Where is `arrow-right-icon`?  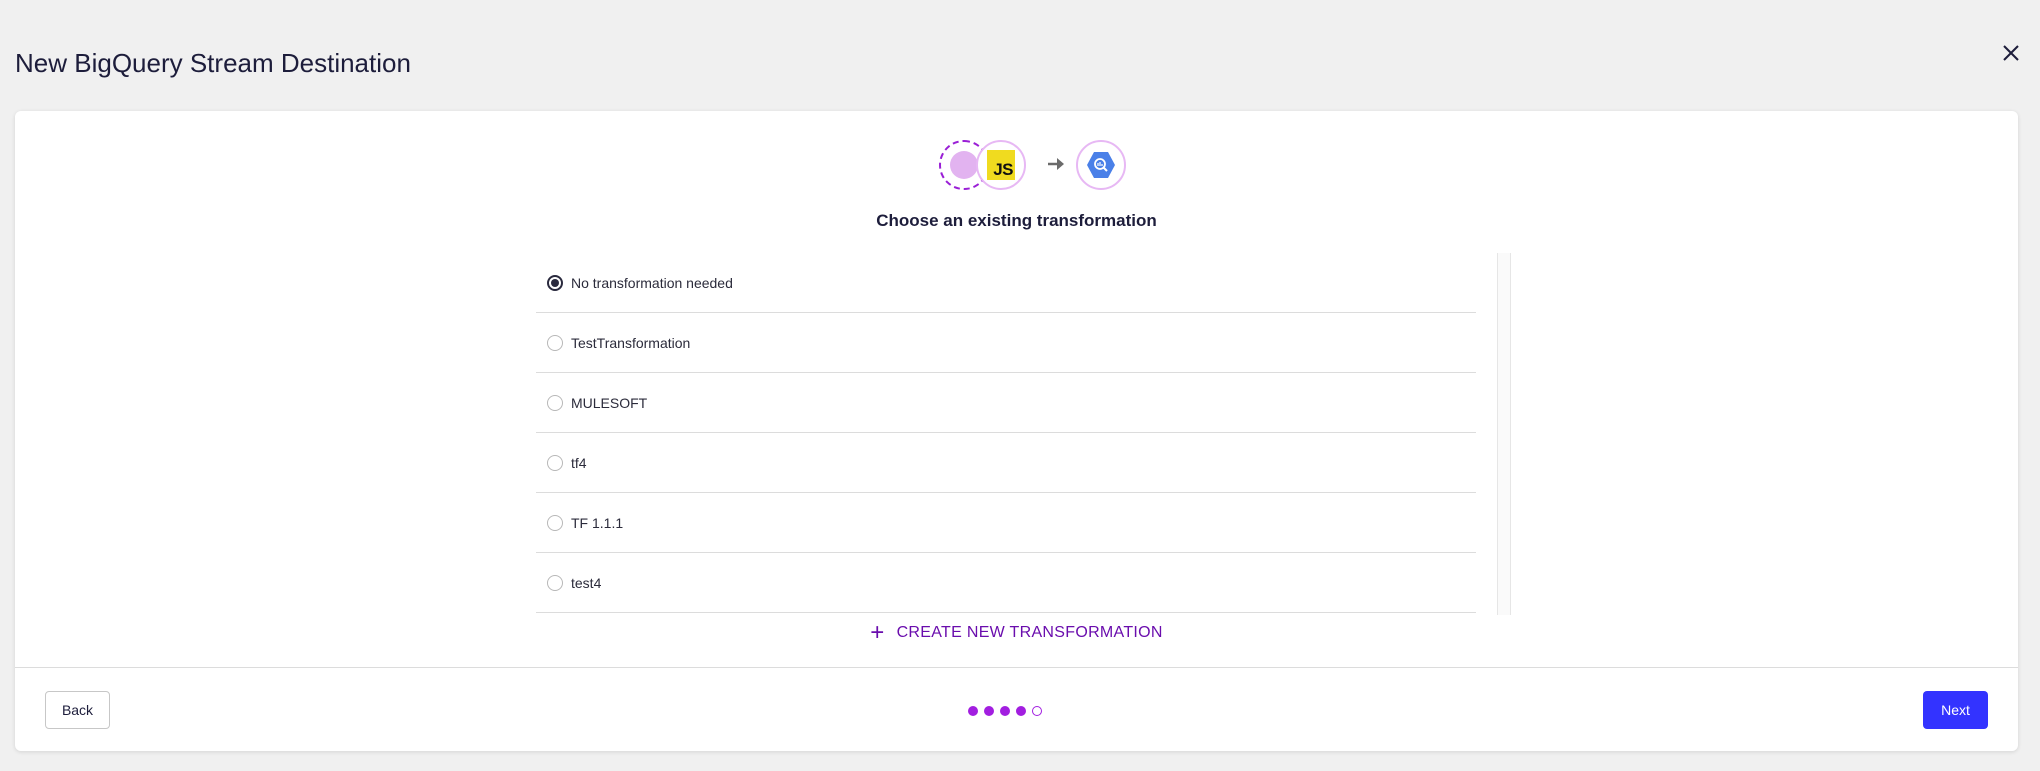 arrow-right-icon is located at coordinates (1056, 164).